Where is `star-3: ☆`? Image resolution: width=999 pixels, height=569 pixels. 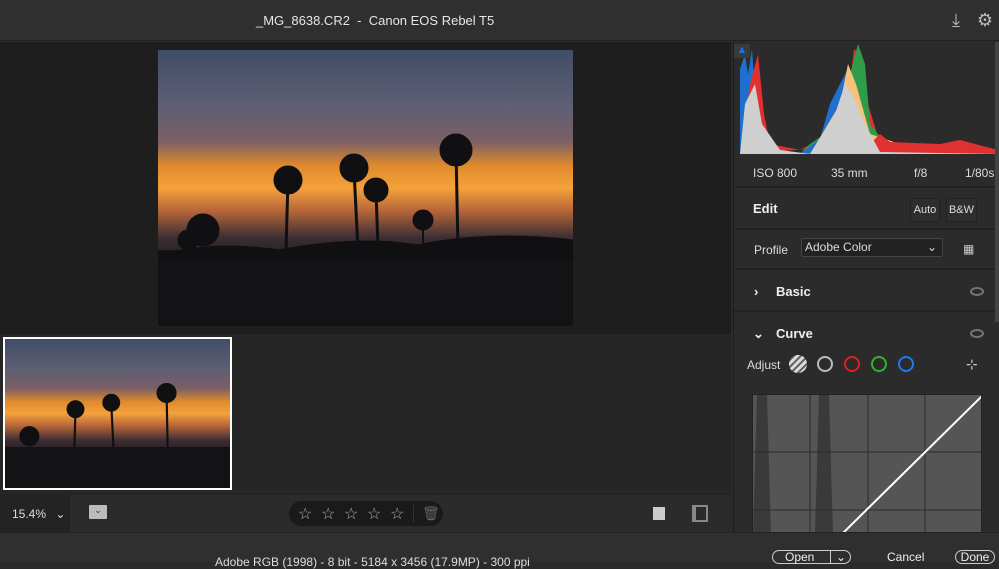 star-3: ☆ is located at coordinates (355, 514).